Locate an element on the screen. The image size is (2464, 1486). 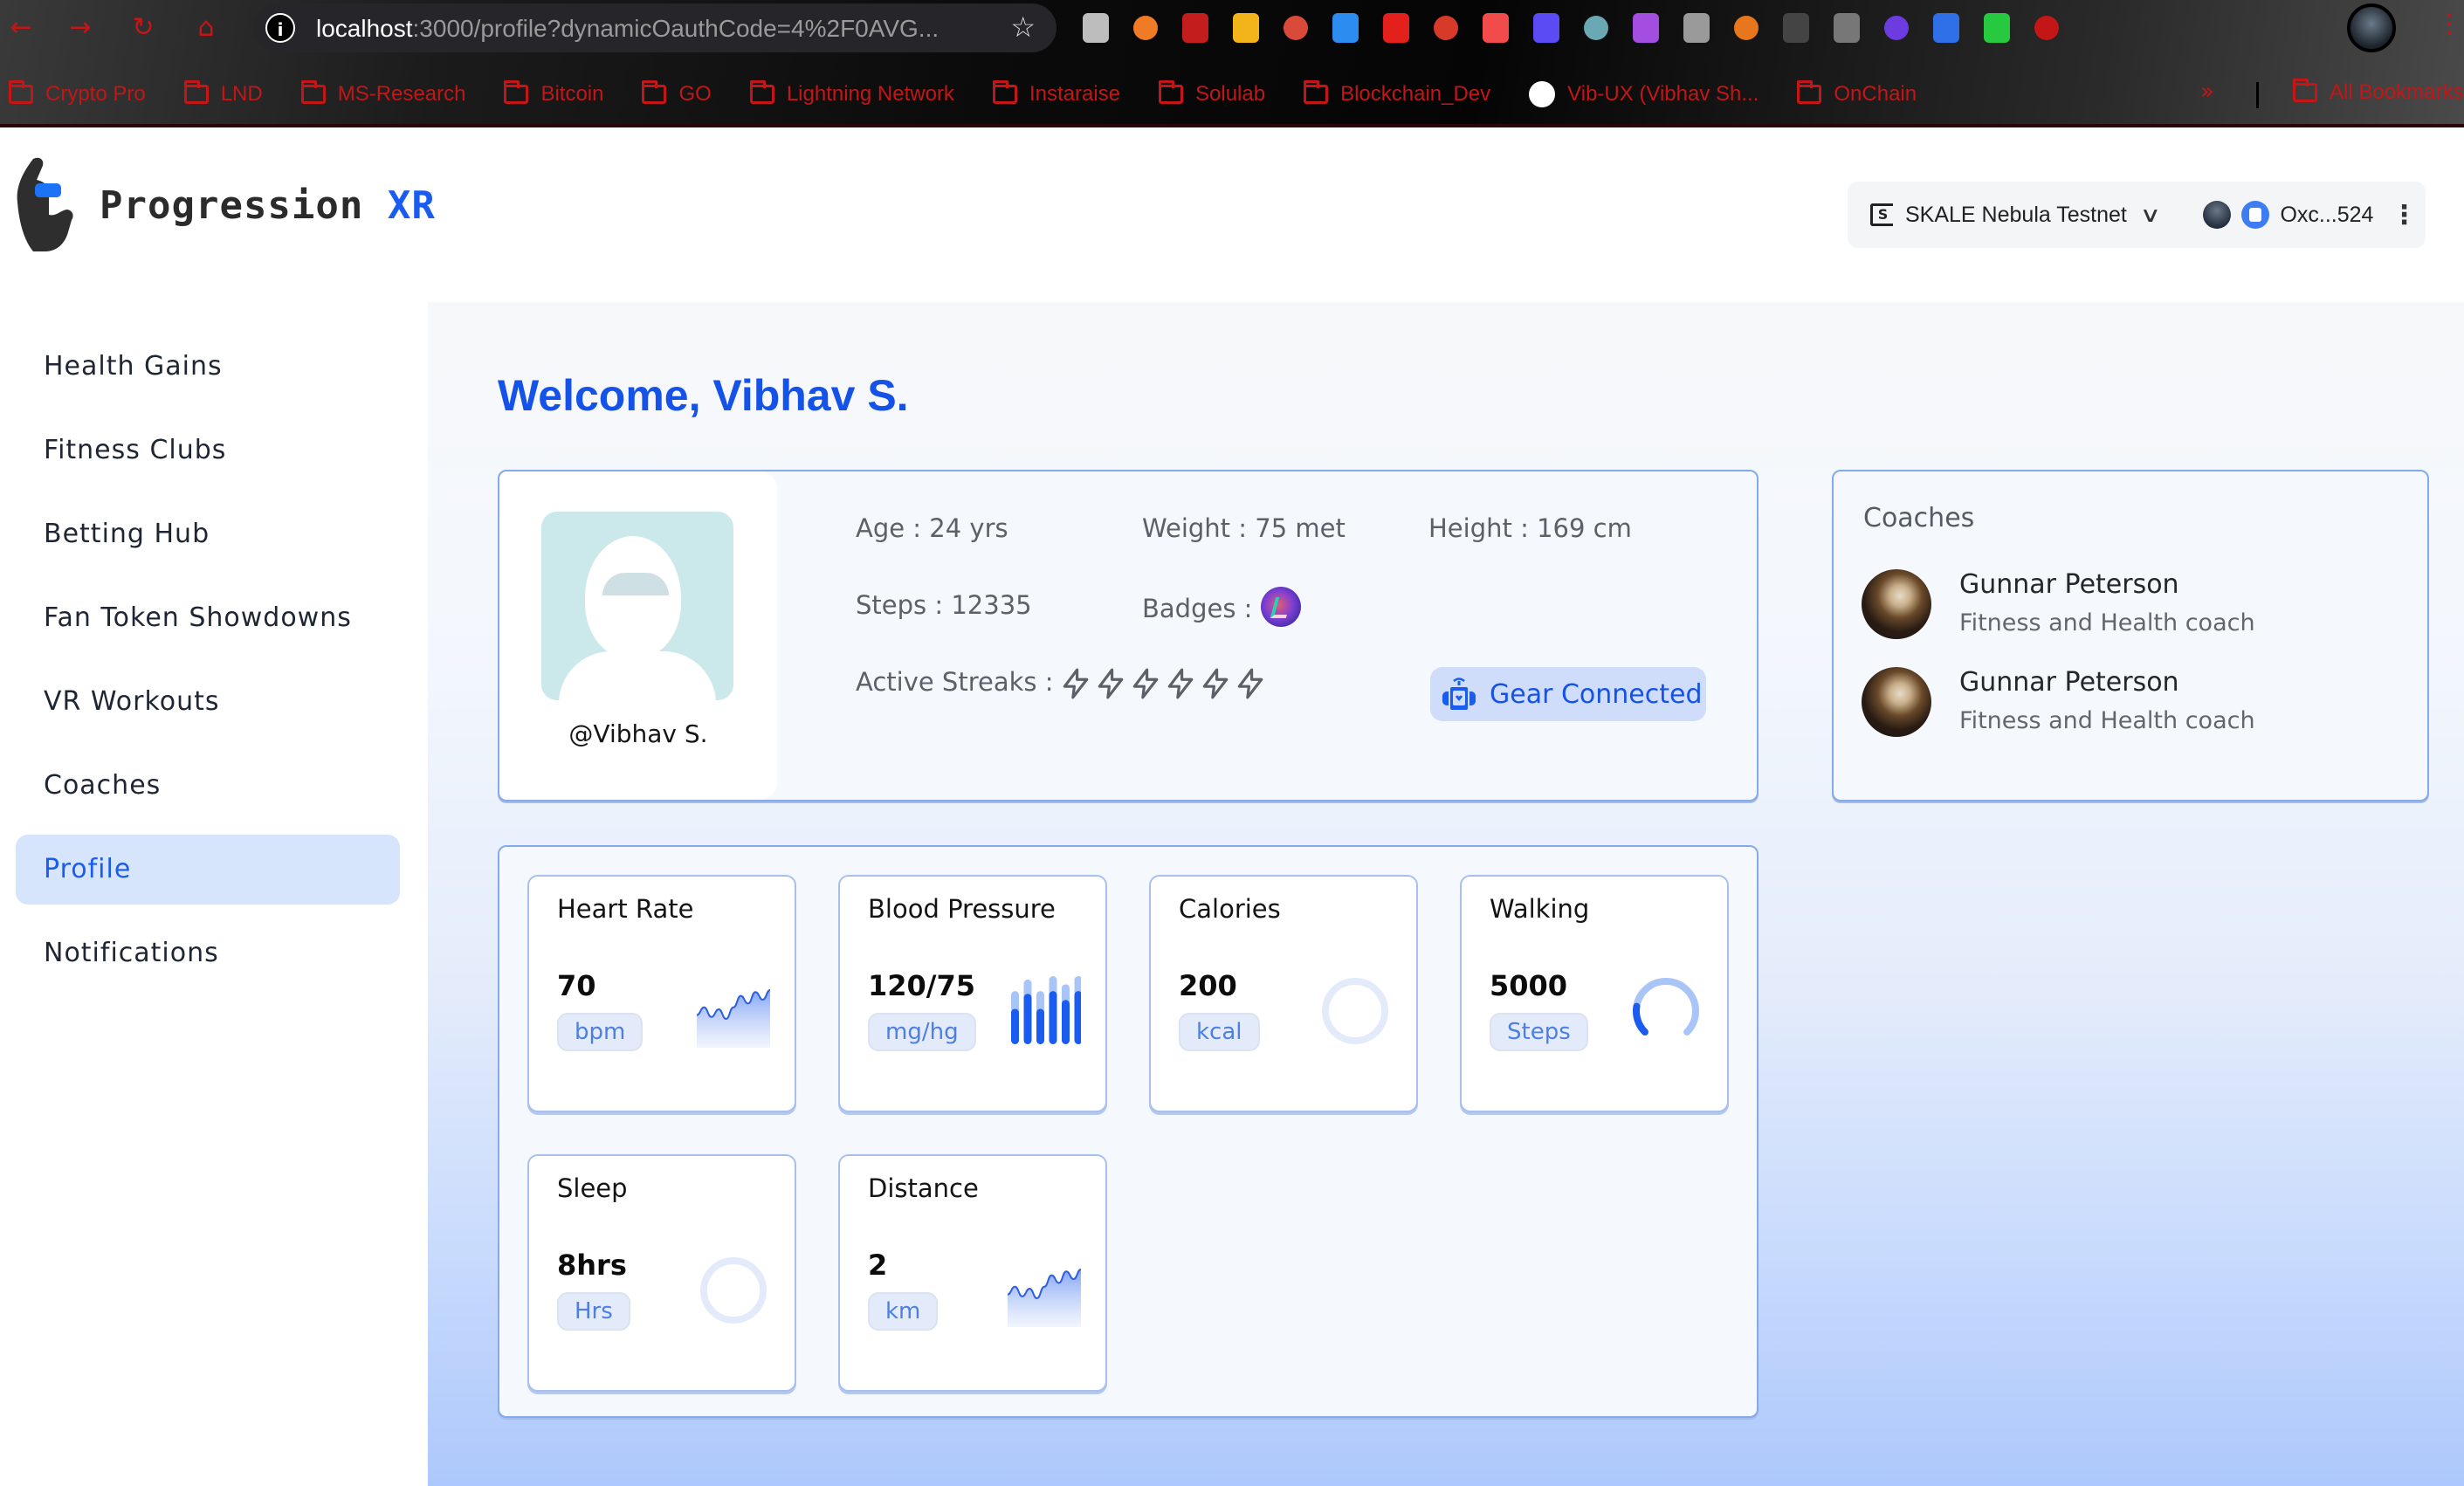
forward-icon: → is located at coordinates (80, 27).